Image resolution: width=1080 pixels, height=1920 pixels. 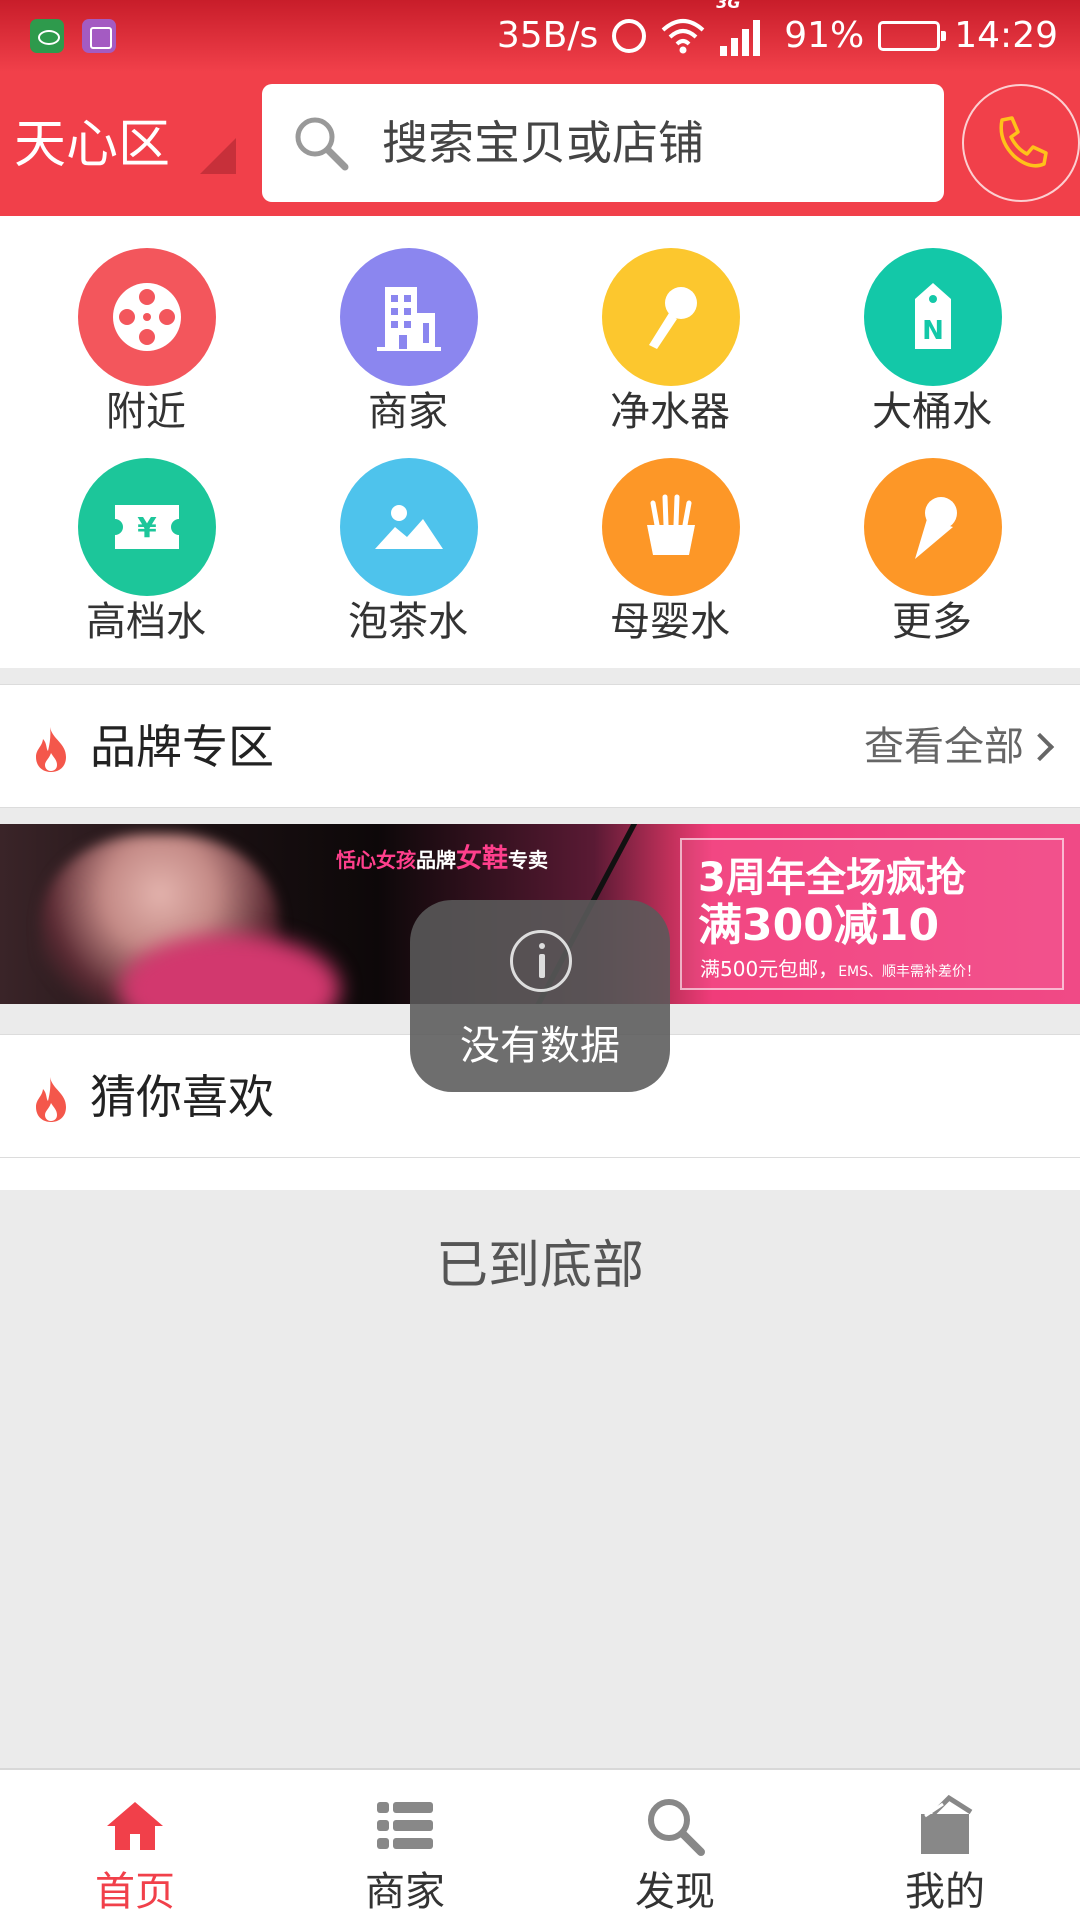 What do you see at coordinates (135, 1892) in the screenshot?
I see `tab-label: 首页` at bounding box center [135, 1892].